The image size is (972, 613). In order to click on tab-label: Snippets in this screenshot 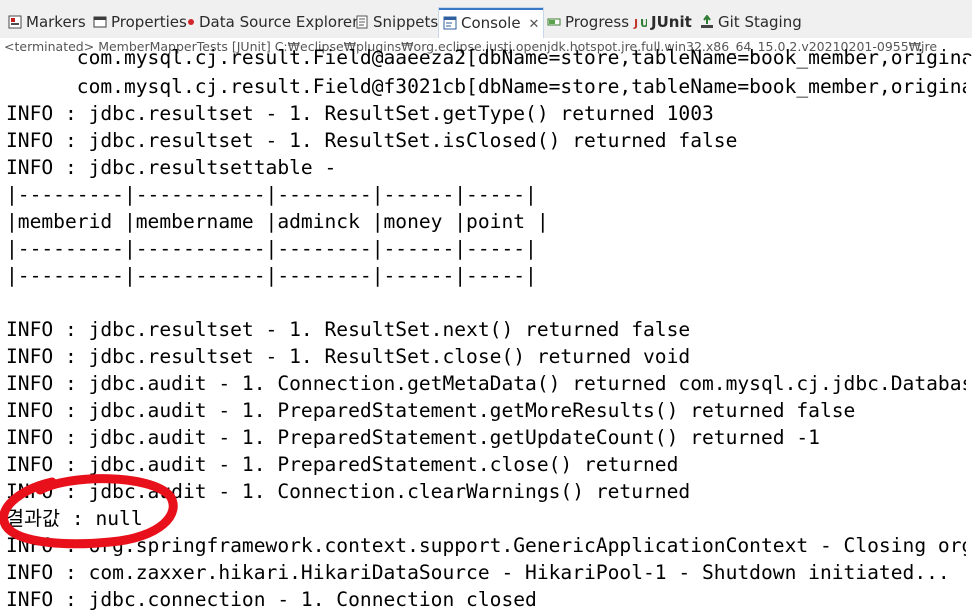, I will do `click(406, 22)`.